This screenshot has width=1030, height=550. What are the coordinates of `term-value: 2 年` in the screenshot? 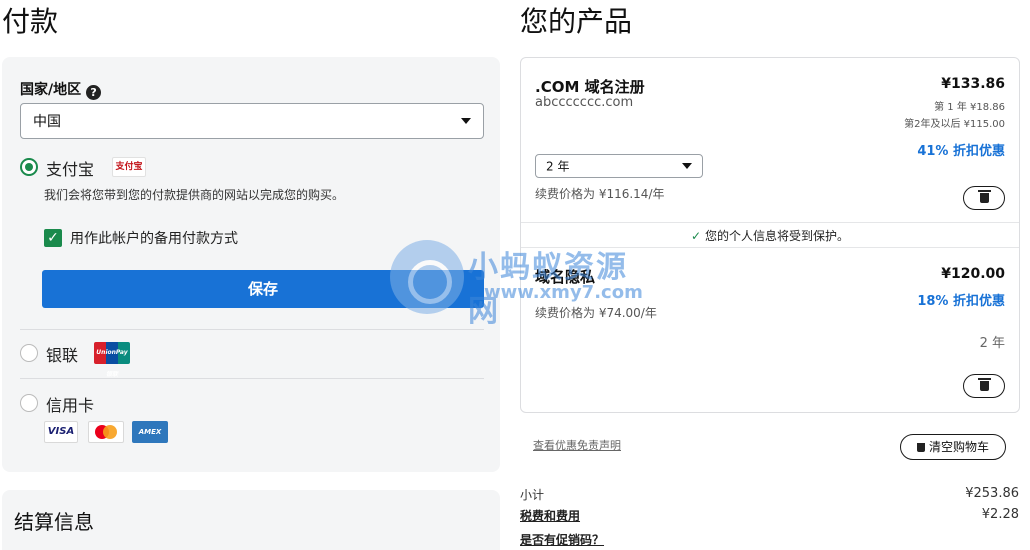 It's located at (992, 343).